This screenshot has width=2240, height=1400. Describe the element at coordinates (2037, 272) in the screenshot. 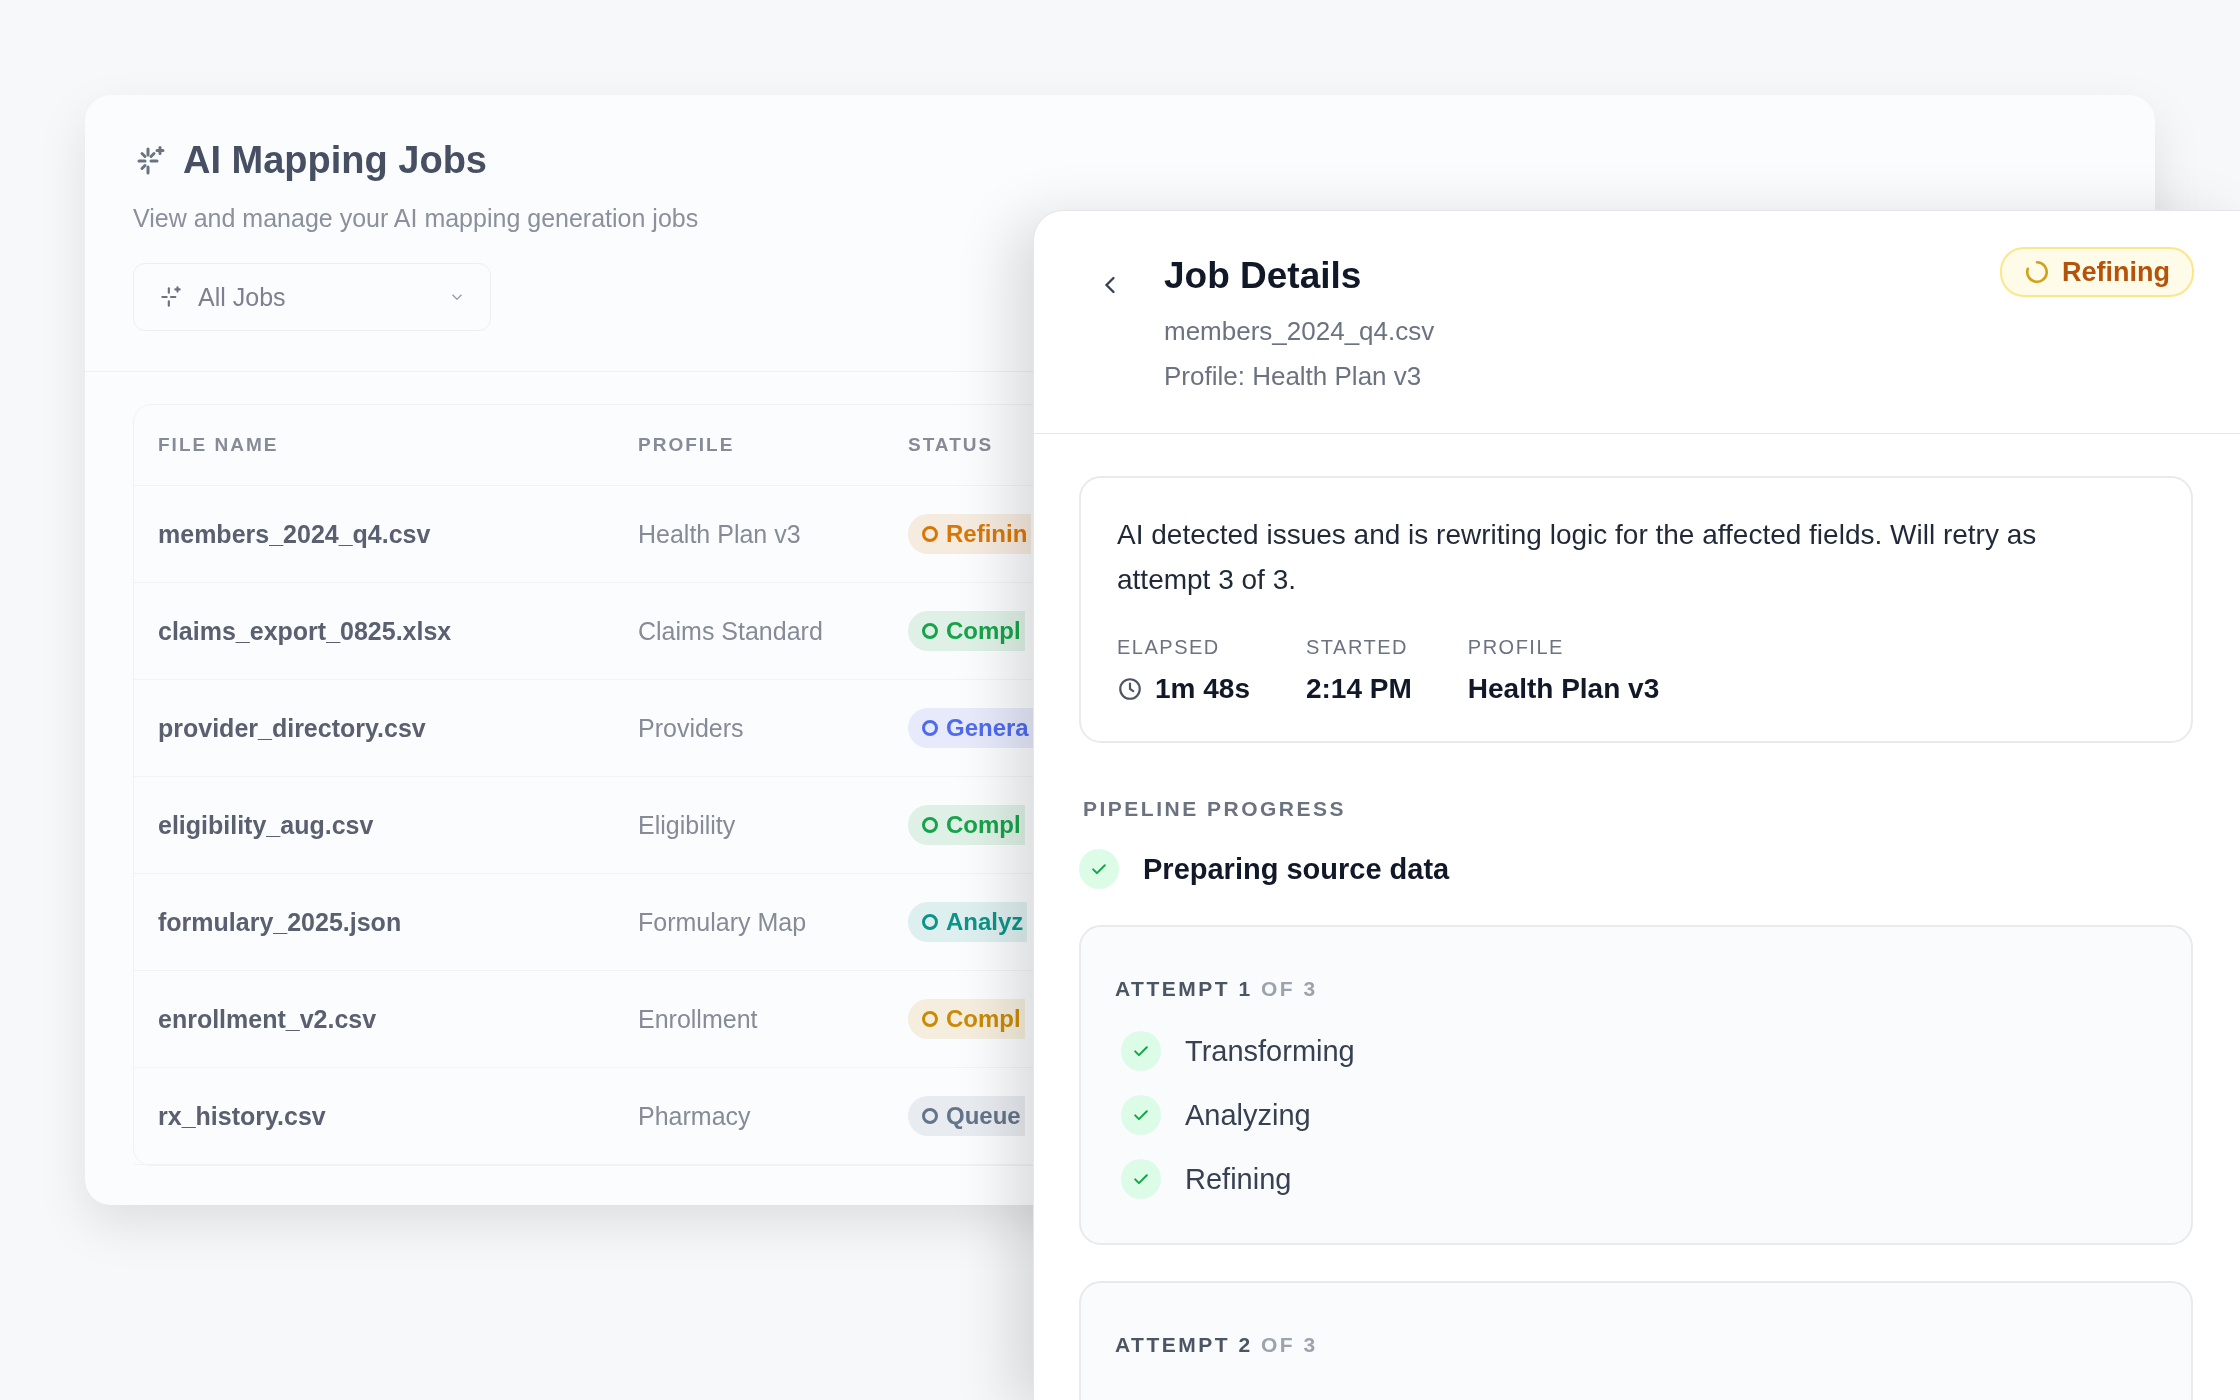

I see `spinner-icon` at that location.